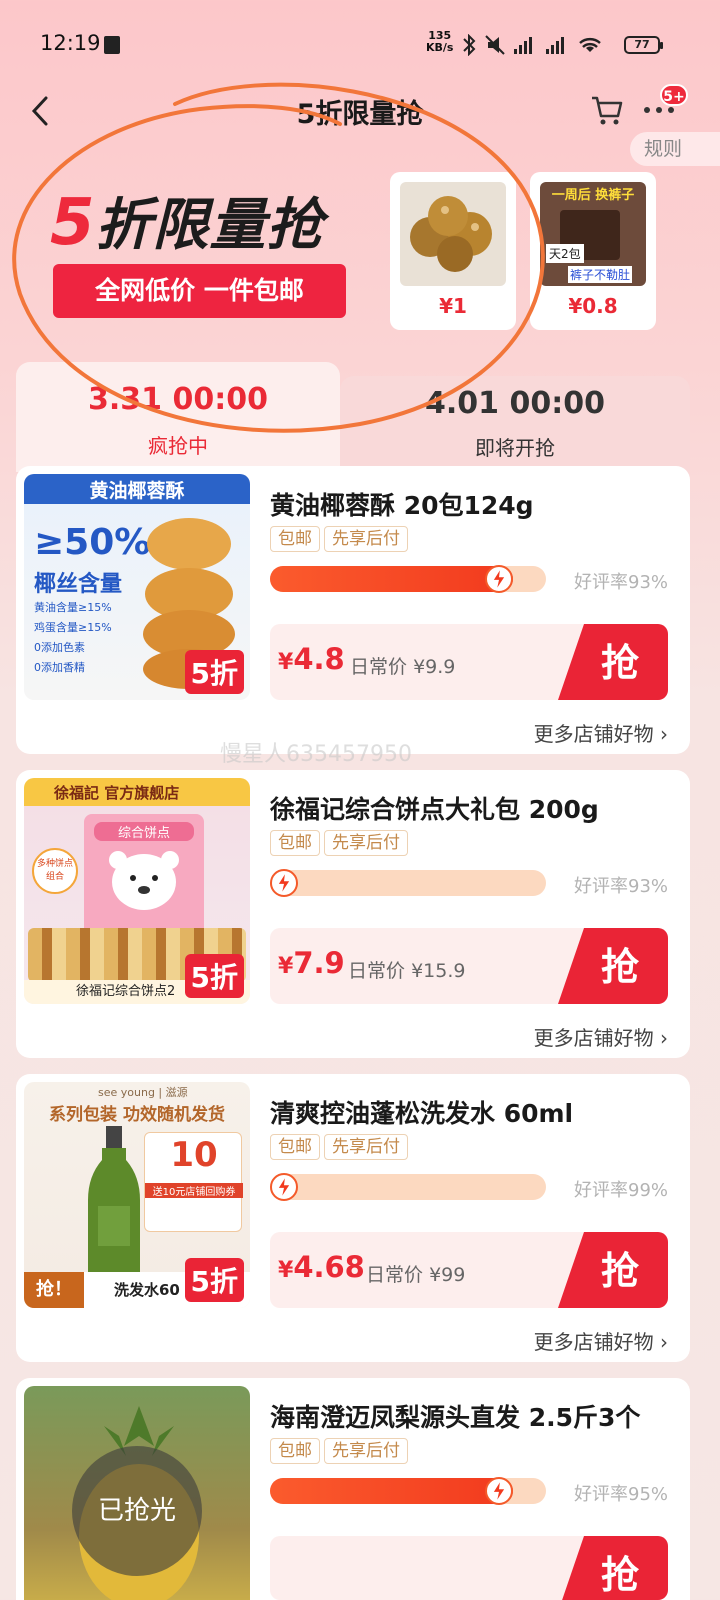 Image resolution: width=720 pixels, height=1600 pixels. Describe the element at coordinates (112, 45) in the screenshot. I see `sim-icon` at that location.